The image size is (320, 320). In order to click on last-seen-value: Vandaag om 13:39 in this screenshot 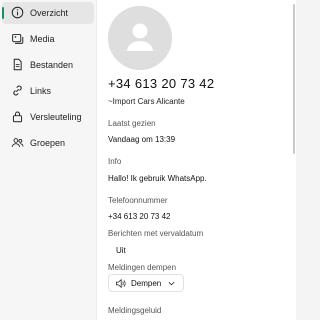, I will do `click(142, 139)`.